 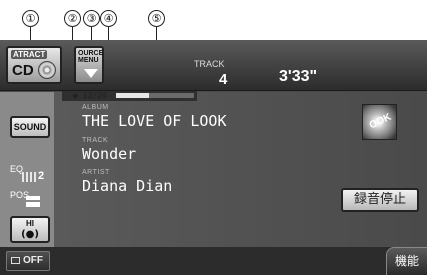 I want to click on bottom-bar: OFF 機能, so click(x=213, y=261).